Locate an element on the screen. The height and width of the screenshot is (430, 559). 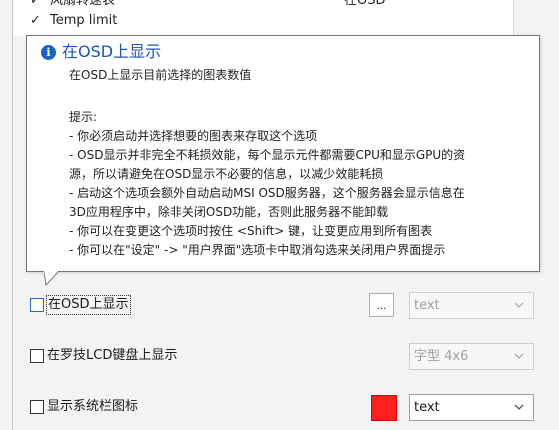
list-item-name: 风扇转速表 is located at coordinates (83, 4).